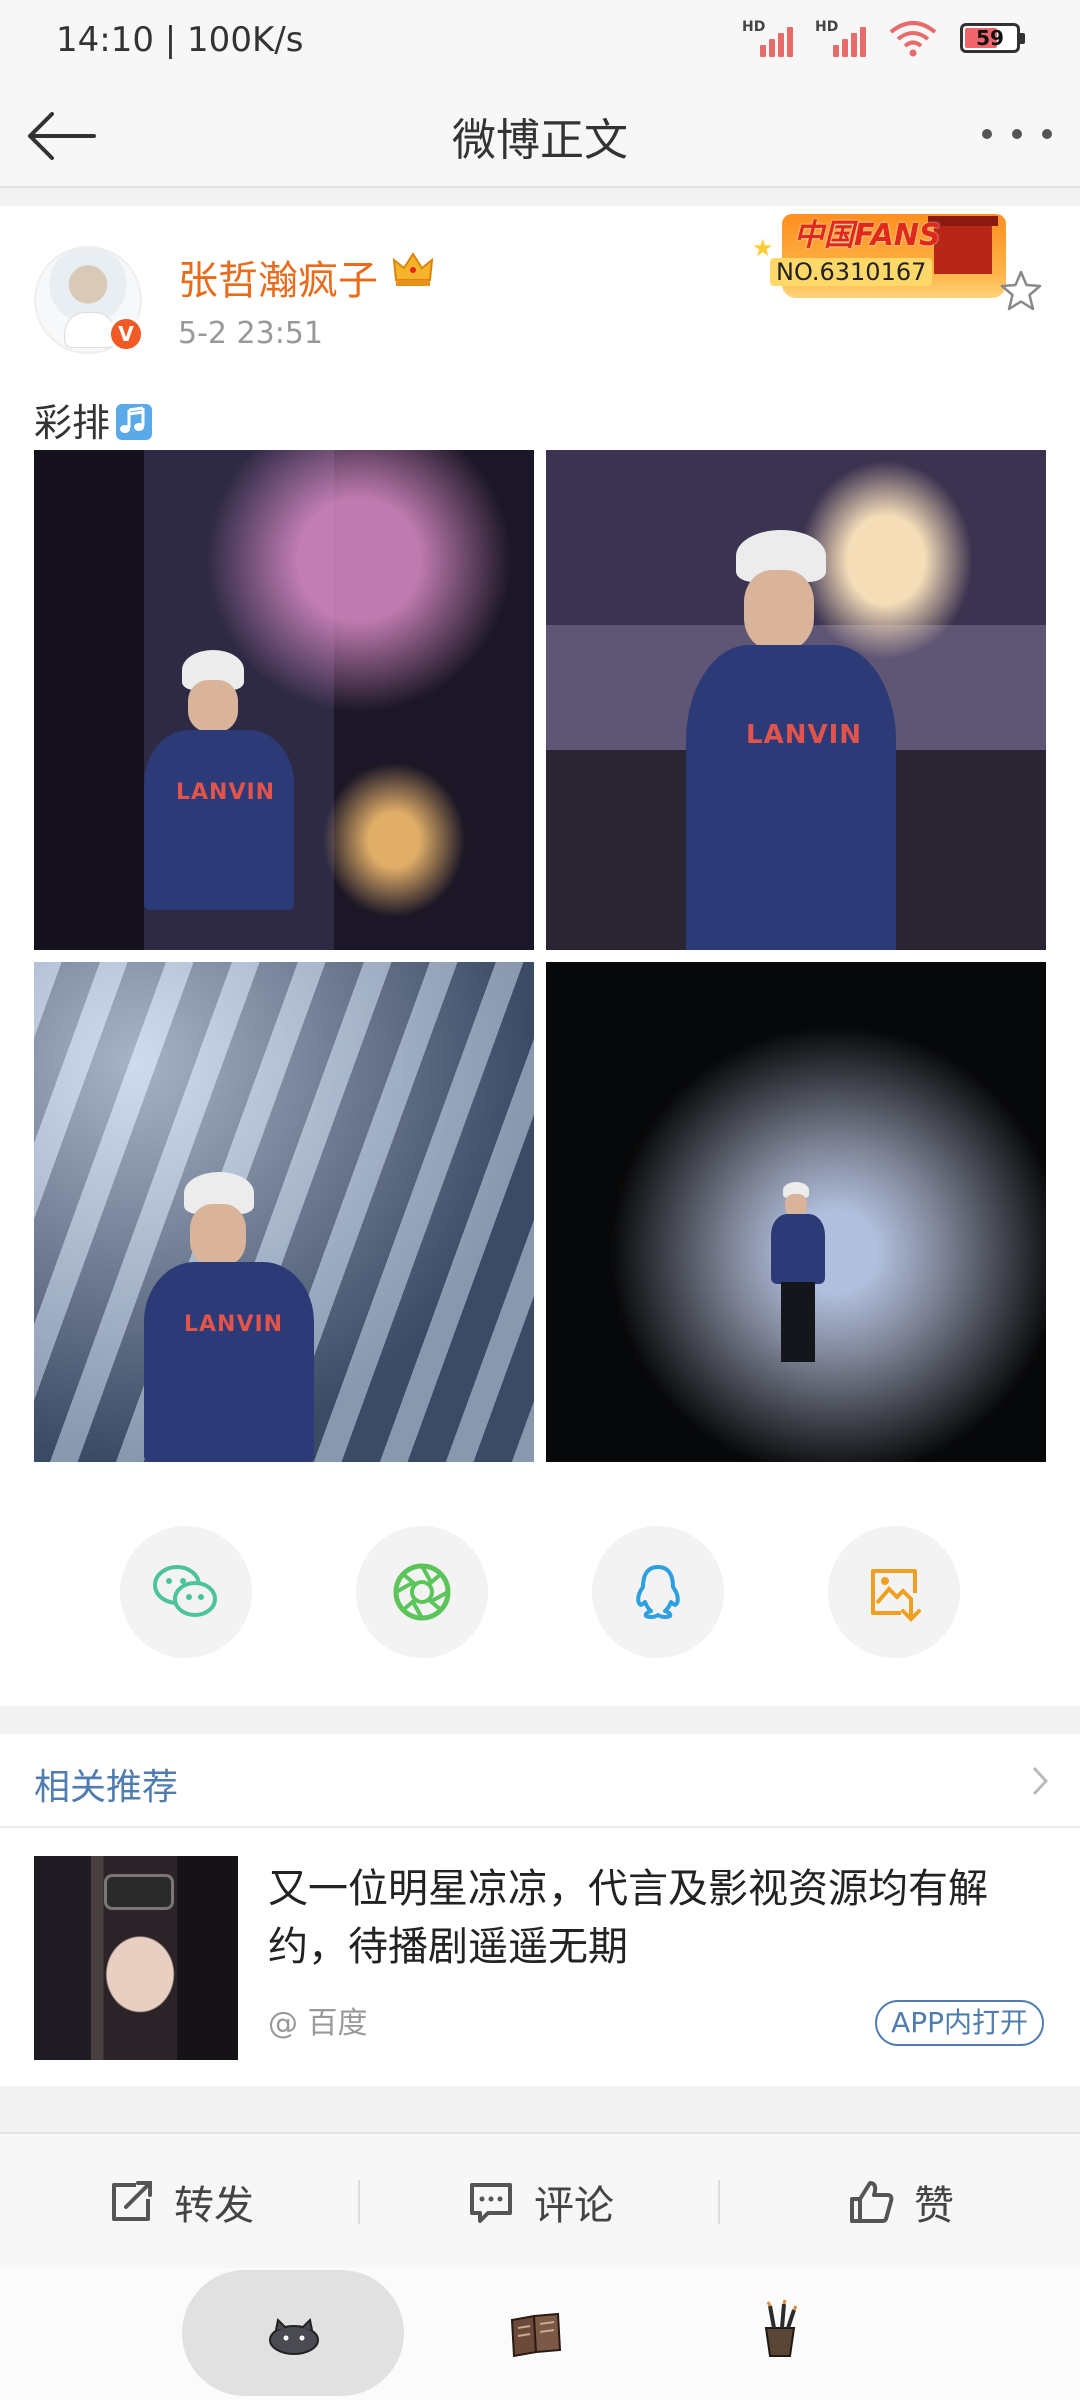 Image resolution: width=1080 pixels, height=2400 pixels. What do you see at coordinates (540, 140) in the screenshot?
I see `page-title: 微博正文` at bounding box center [540, 140].